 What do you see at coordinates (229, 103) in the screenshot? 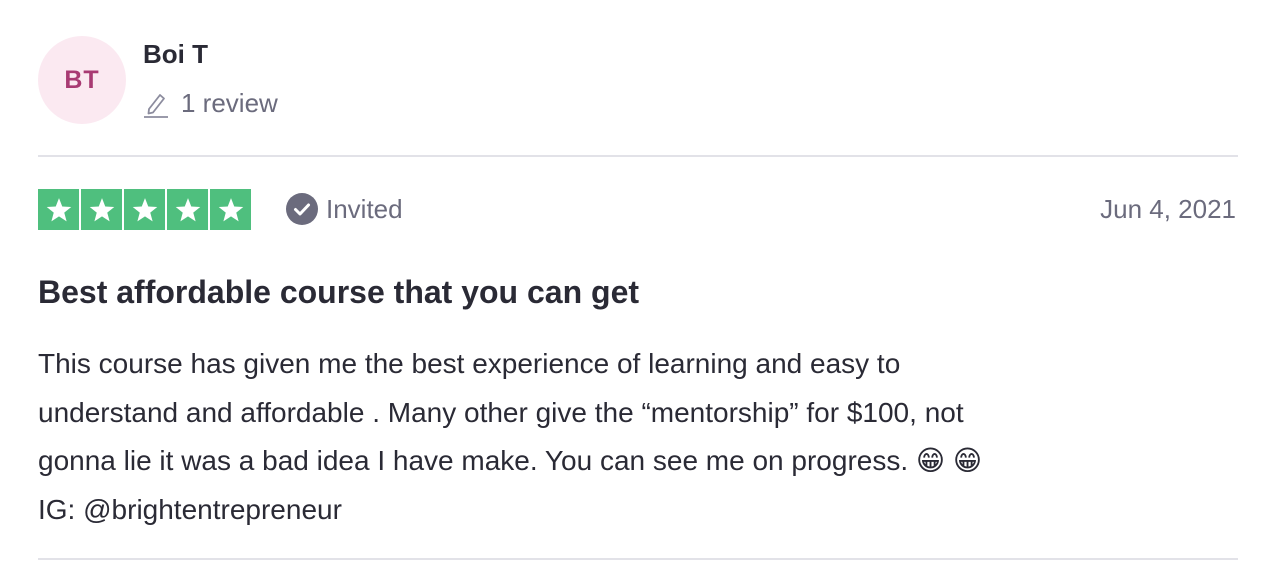
I see `review-count-label: 1 review` at bounding box center [229, 103].